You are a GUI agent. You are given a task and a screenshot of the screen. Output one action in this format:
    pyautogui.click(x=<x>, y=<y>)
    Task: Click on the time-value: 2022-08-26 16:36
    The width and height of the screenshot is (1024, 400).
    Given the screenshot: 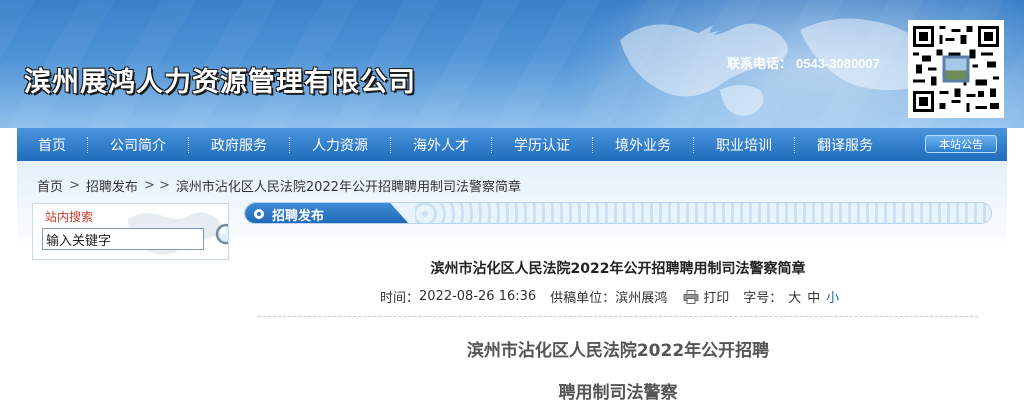 What is the action you would take?
    pyautogui.click(x=478, y=296)
    